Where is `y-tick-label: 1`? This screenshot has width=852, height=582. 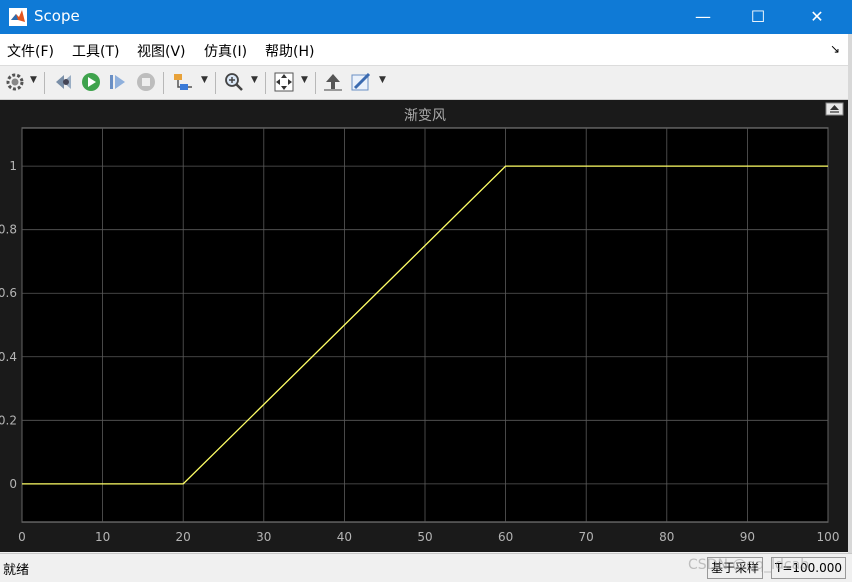
y-tick-label: 1 is located at coordinates (13, 166).